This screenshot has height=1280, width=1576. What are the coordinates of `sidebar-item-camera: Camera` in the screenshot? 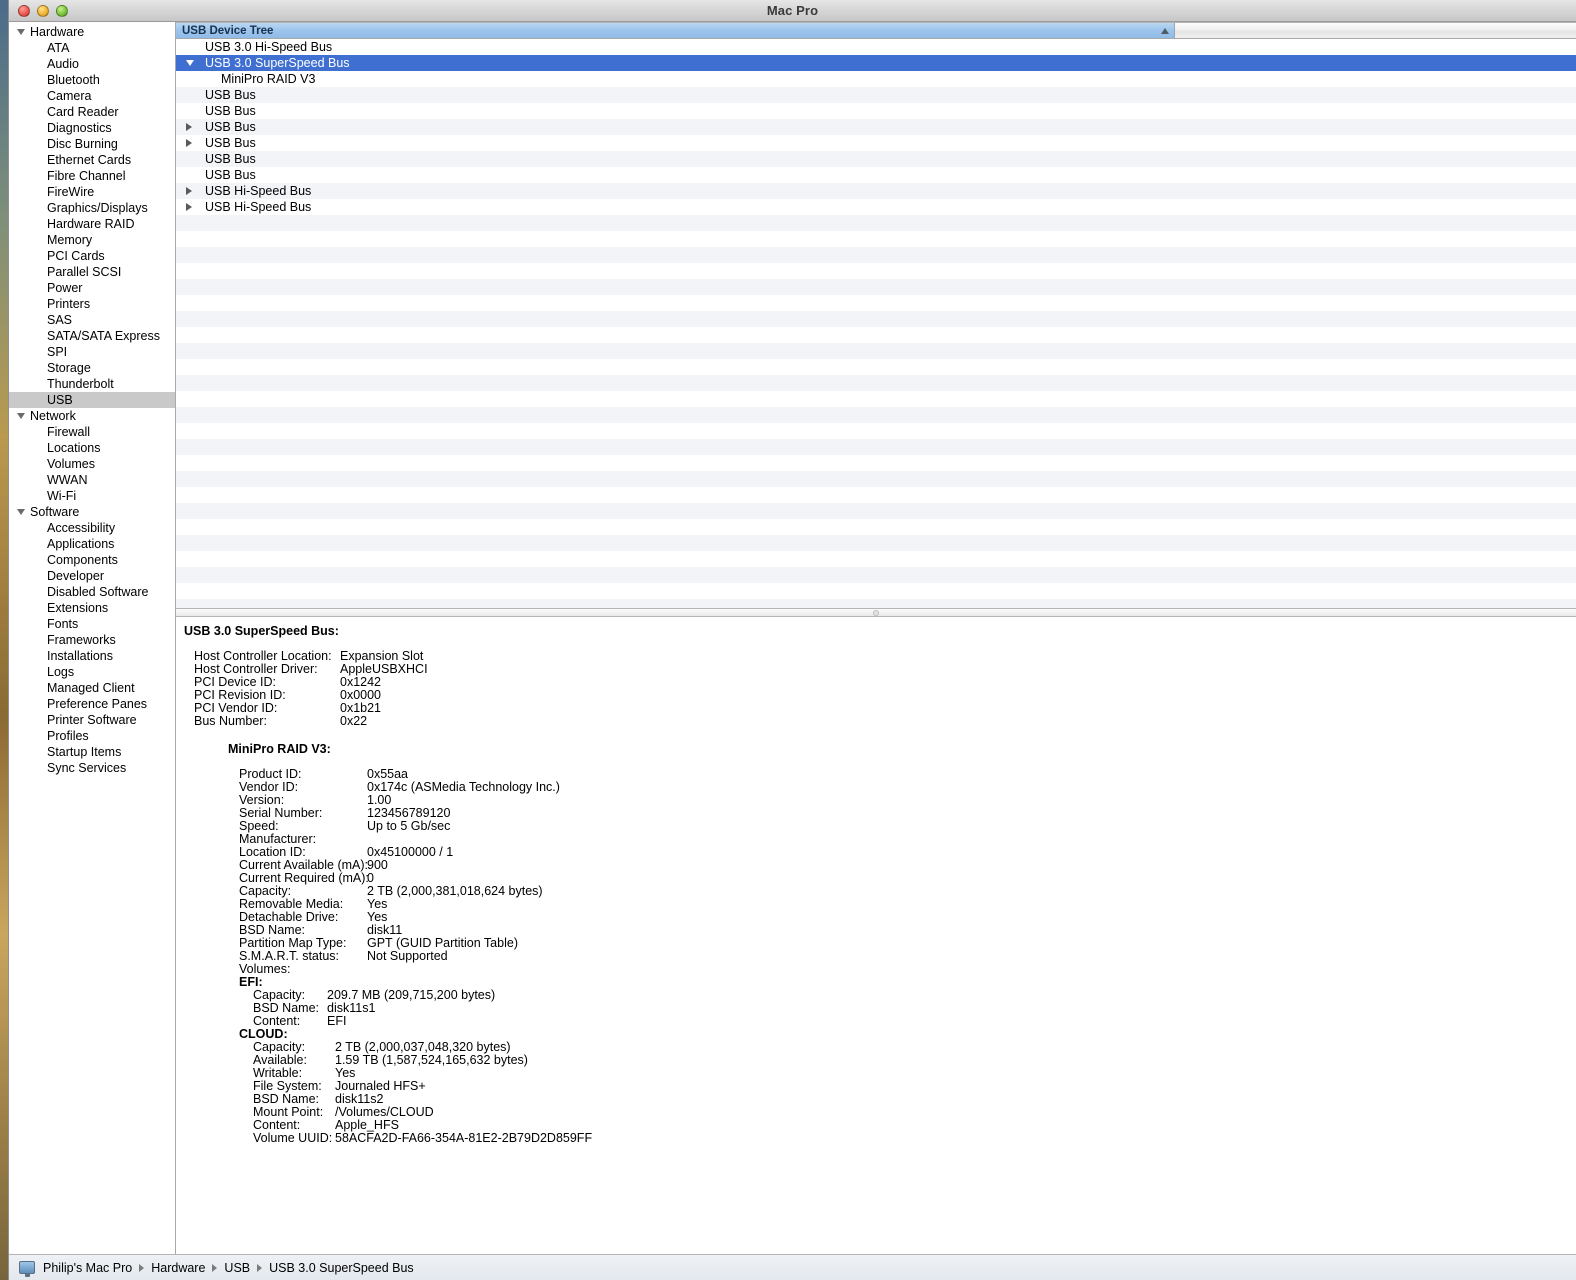 It's located at (92, 96).